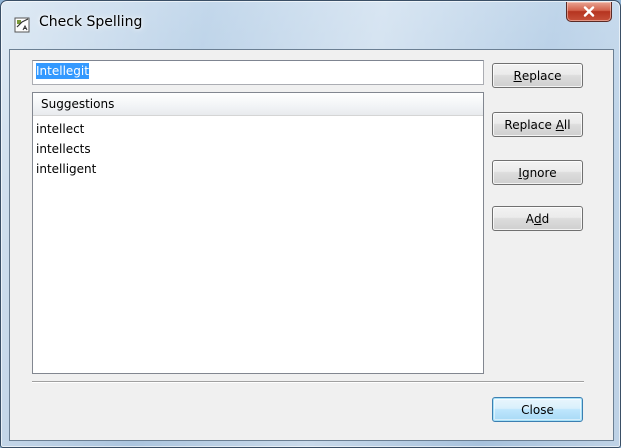 Image resolution: width=621 pixels, height=448 pixels. What do you see at coordinates (530, 124) in the screenshot?
I see `replace-all-label-pre: Replace` at bounding box center [530, 124].